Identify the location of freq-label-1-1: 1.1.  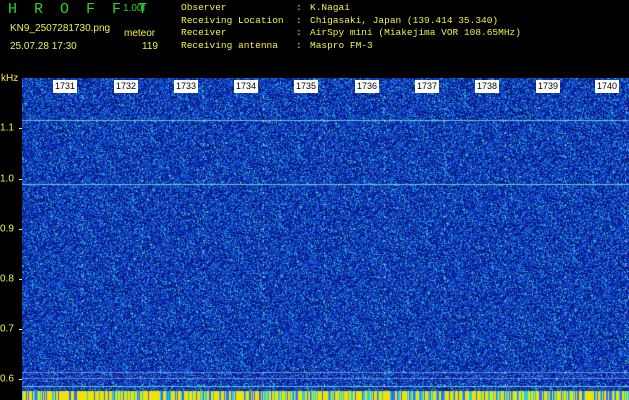
(7, 128).